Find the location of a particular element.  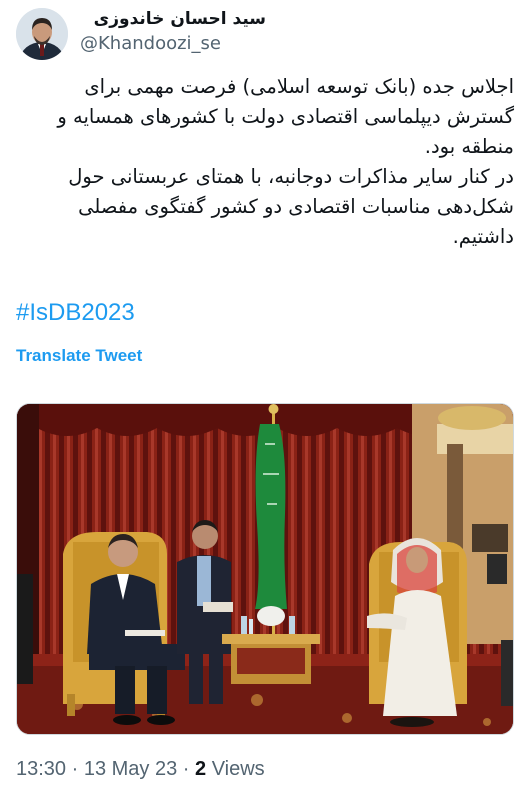

avatar-photo-icon is located at coordinates (42, 34).